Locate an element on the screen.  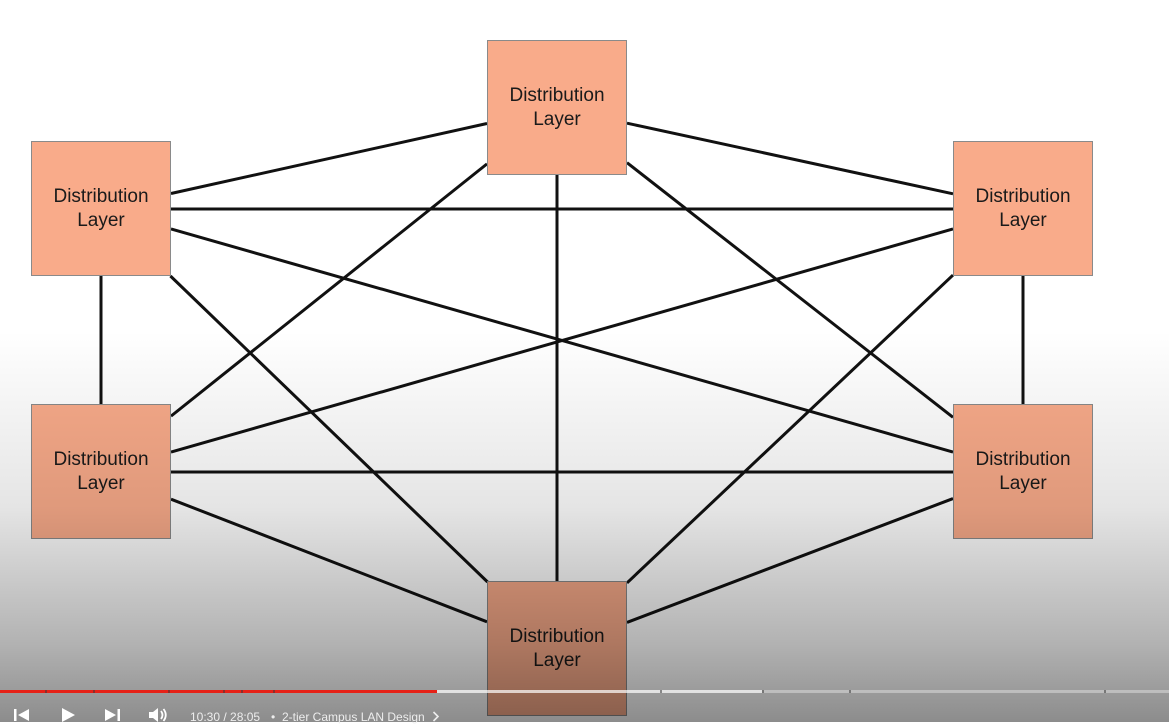
link-lower-left-bottom is located at coordinates (329, 560).